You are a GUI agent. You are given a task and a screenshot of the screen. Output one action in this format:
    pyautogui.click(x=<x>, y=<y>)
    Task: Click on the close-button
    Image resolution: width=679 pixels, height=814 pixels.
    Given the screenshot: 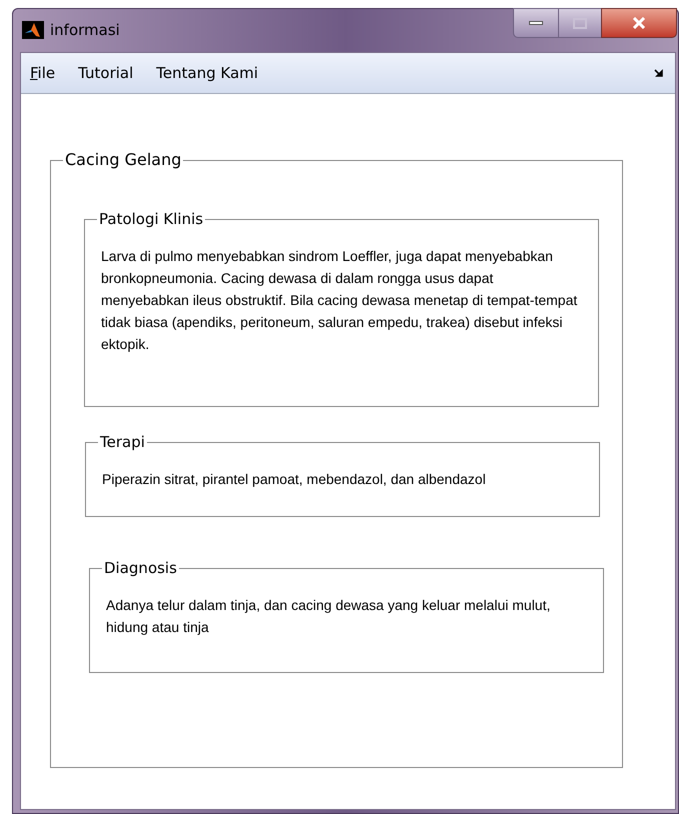 What is the action you would take?
    pyautogui.click(x=639, y=23)
    